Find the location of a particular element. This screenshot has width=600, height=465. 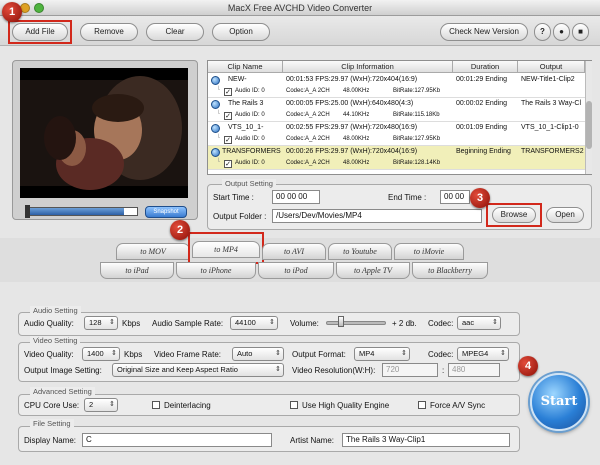

output-image-setting-label: Output Image Setting: is located at coordinates (63, 370).